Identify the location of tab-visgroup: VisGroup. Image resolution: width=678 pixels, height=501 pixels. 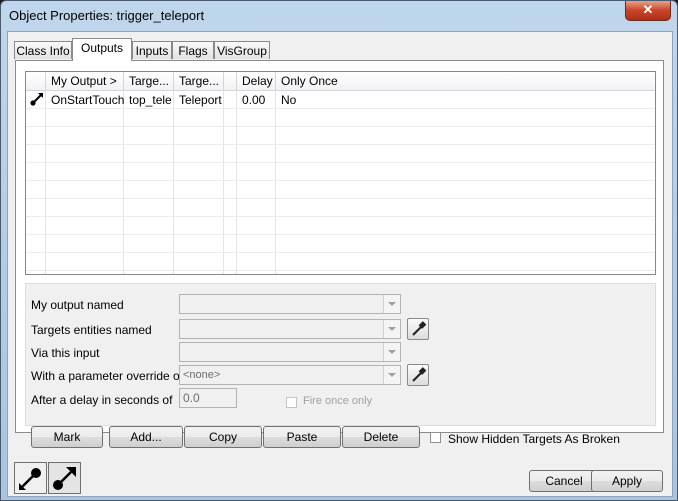
(242, 50).